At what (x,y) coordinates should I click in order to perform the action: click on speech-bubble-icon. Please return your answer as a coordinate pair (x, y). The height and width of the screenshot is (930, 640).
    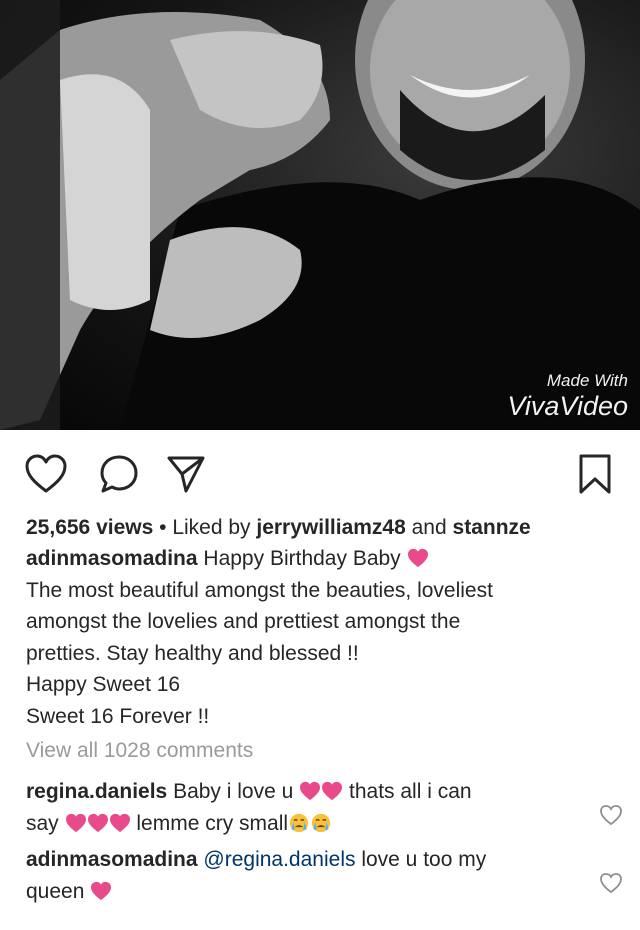
    Looking at the image, I should click on (119, 474).